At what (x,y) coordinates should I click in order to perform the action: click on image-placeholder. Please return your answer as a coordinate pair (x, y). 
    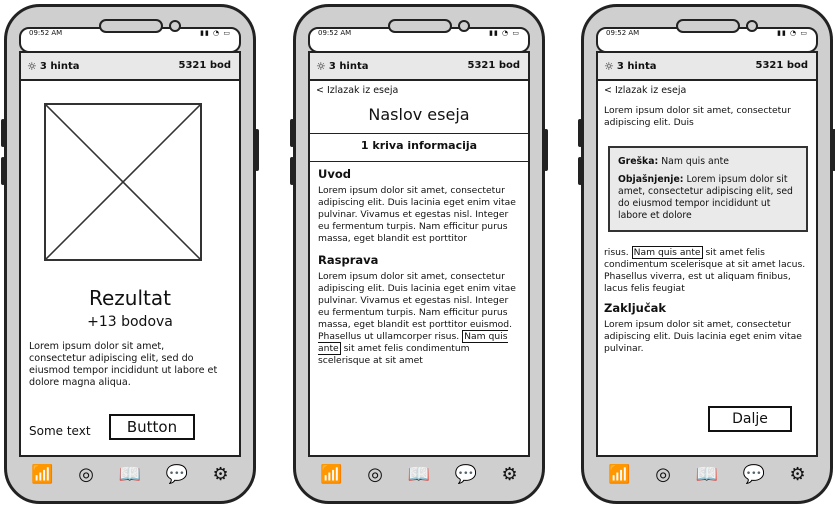
    Looking at the image, I should click on (123, 182).